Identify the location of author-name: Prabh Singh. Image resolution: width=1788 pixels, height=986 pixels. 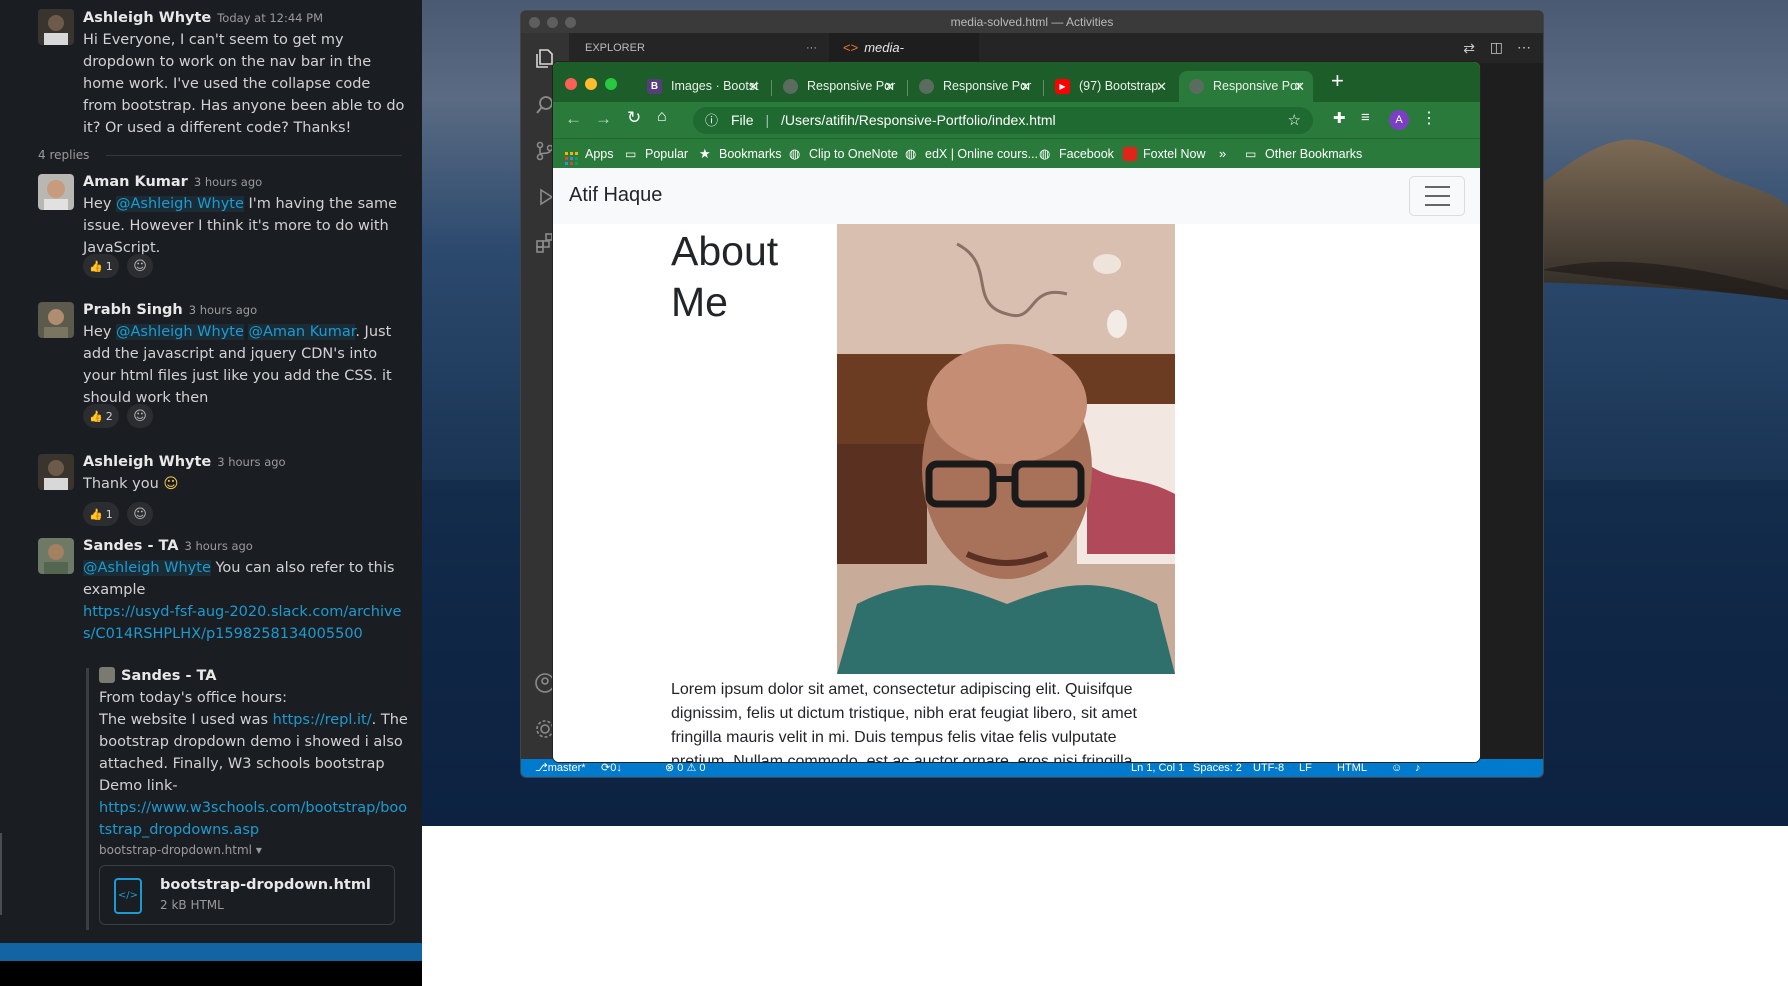
(133, 310).